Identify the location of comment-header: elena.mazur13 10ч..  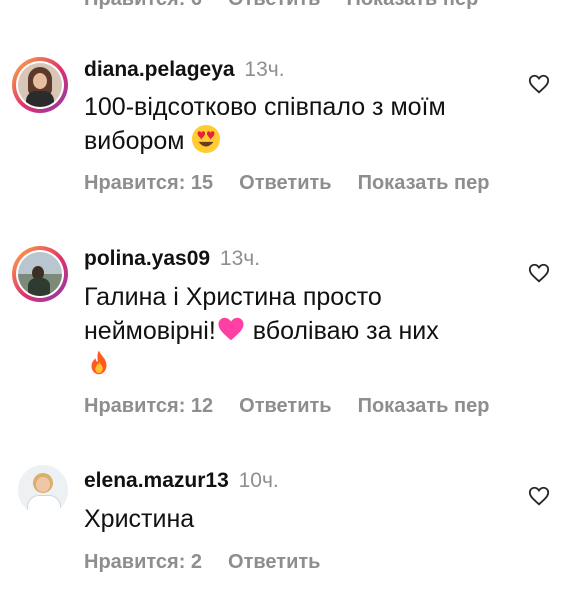
(181, 481).